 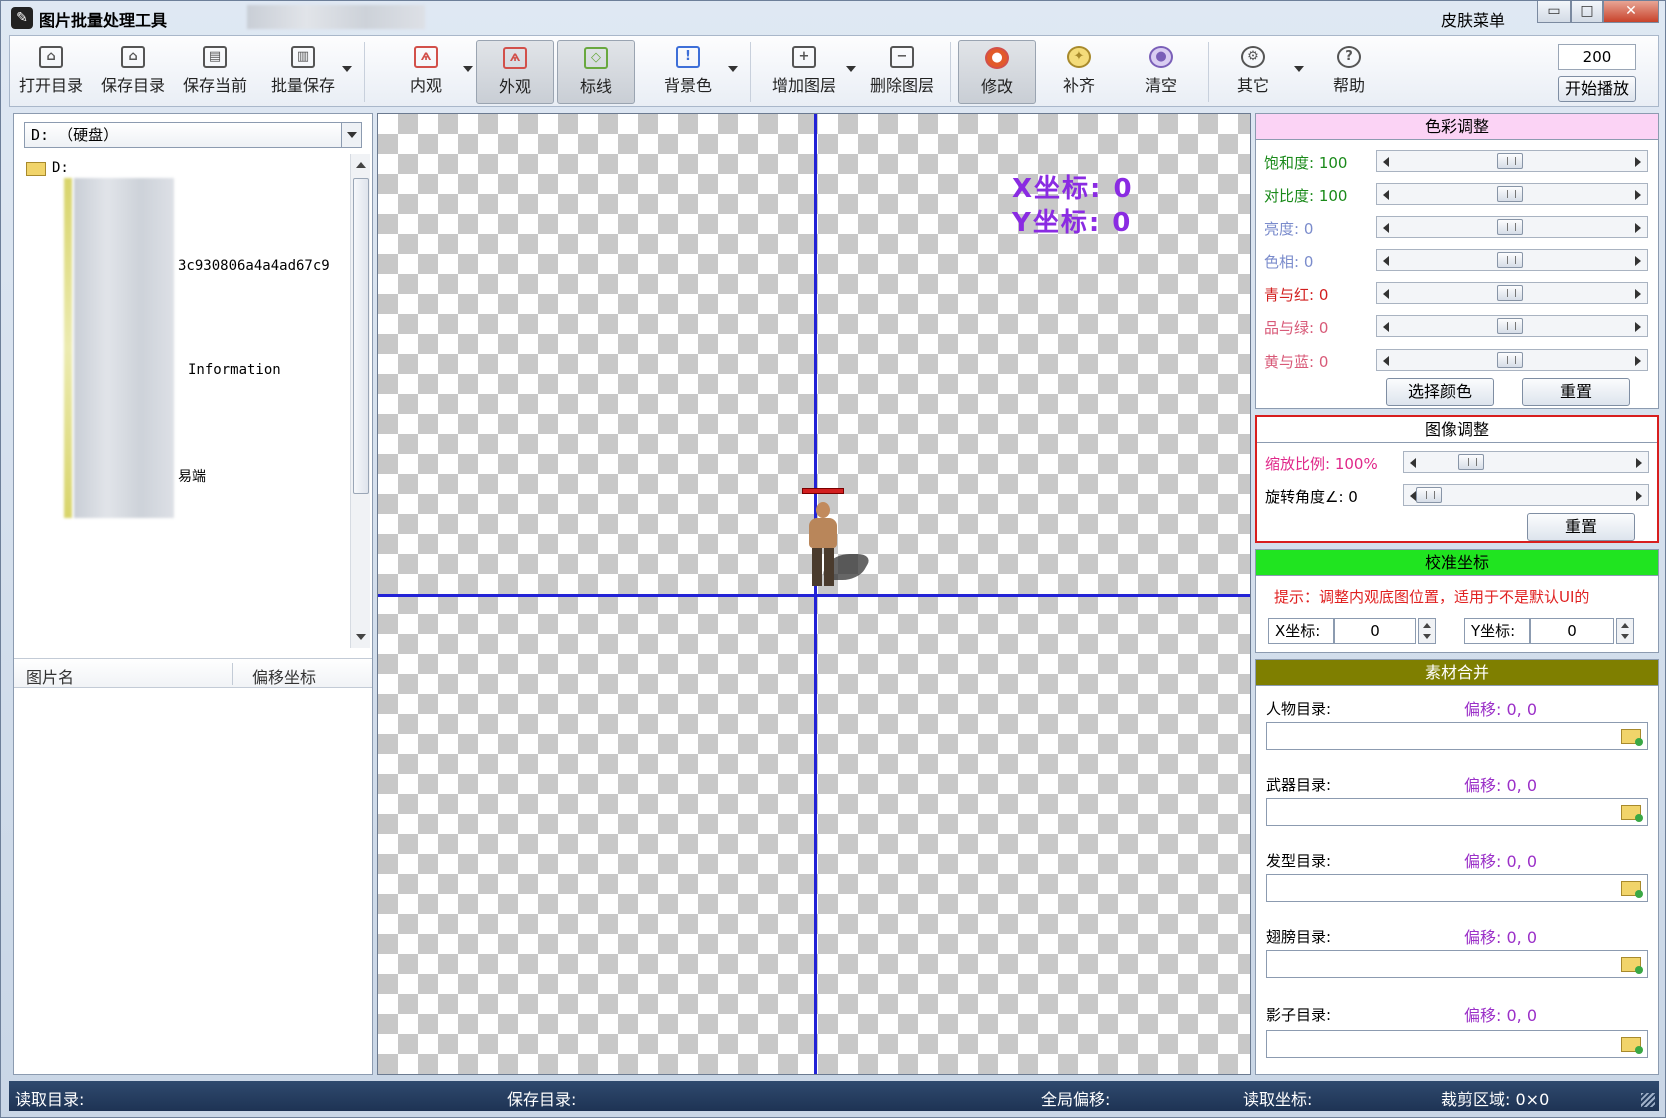 I want to click on character-sprite, so click(x=833, y=542).